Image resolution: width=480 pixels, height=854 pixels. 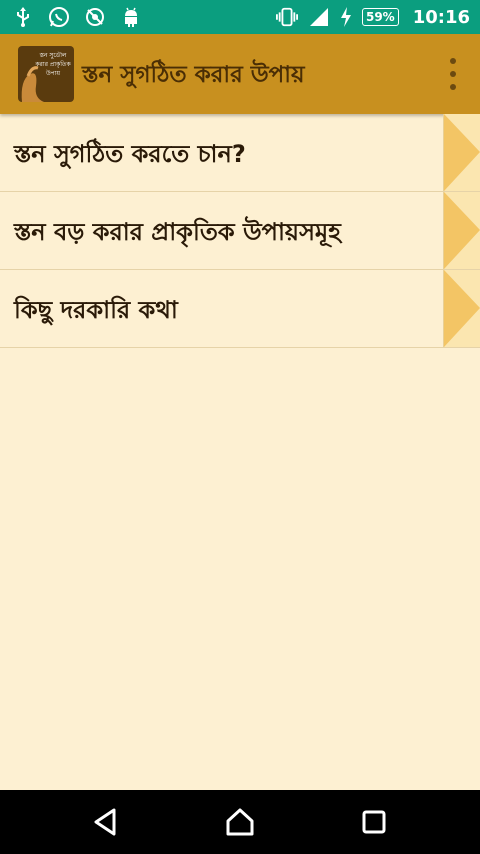 I want to click on list-item: কিছু দরকারি কথা, so click(x=240, y=309).